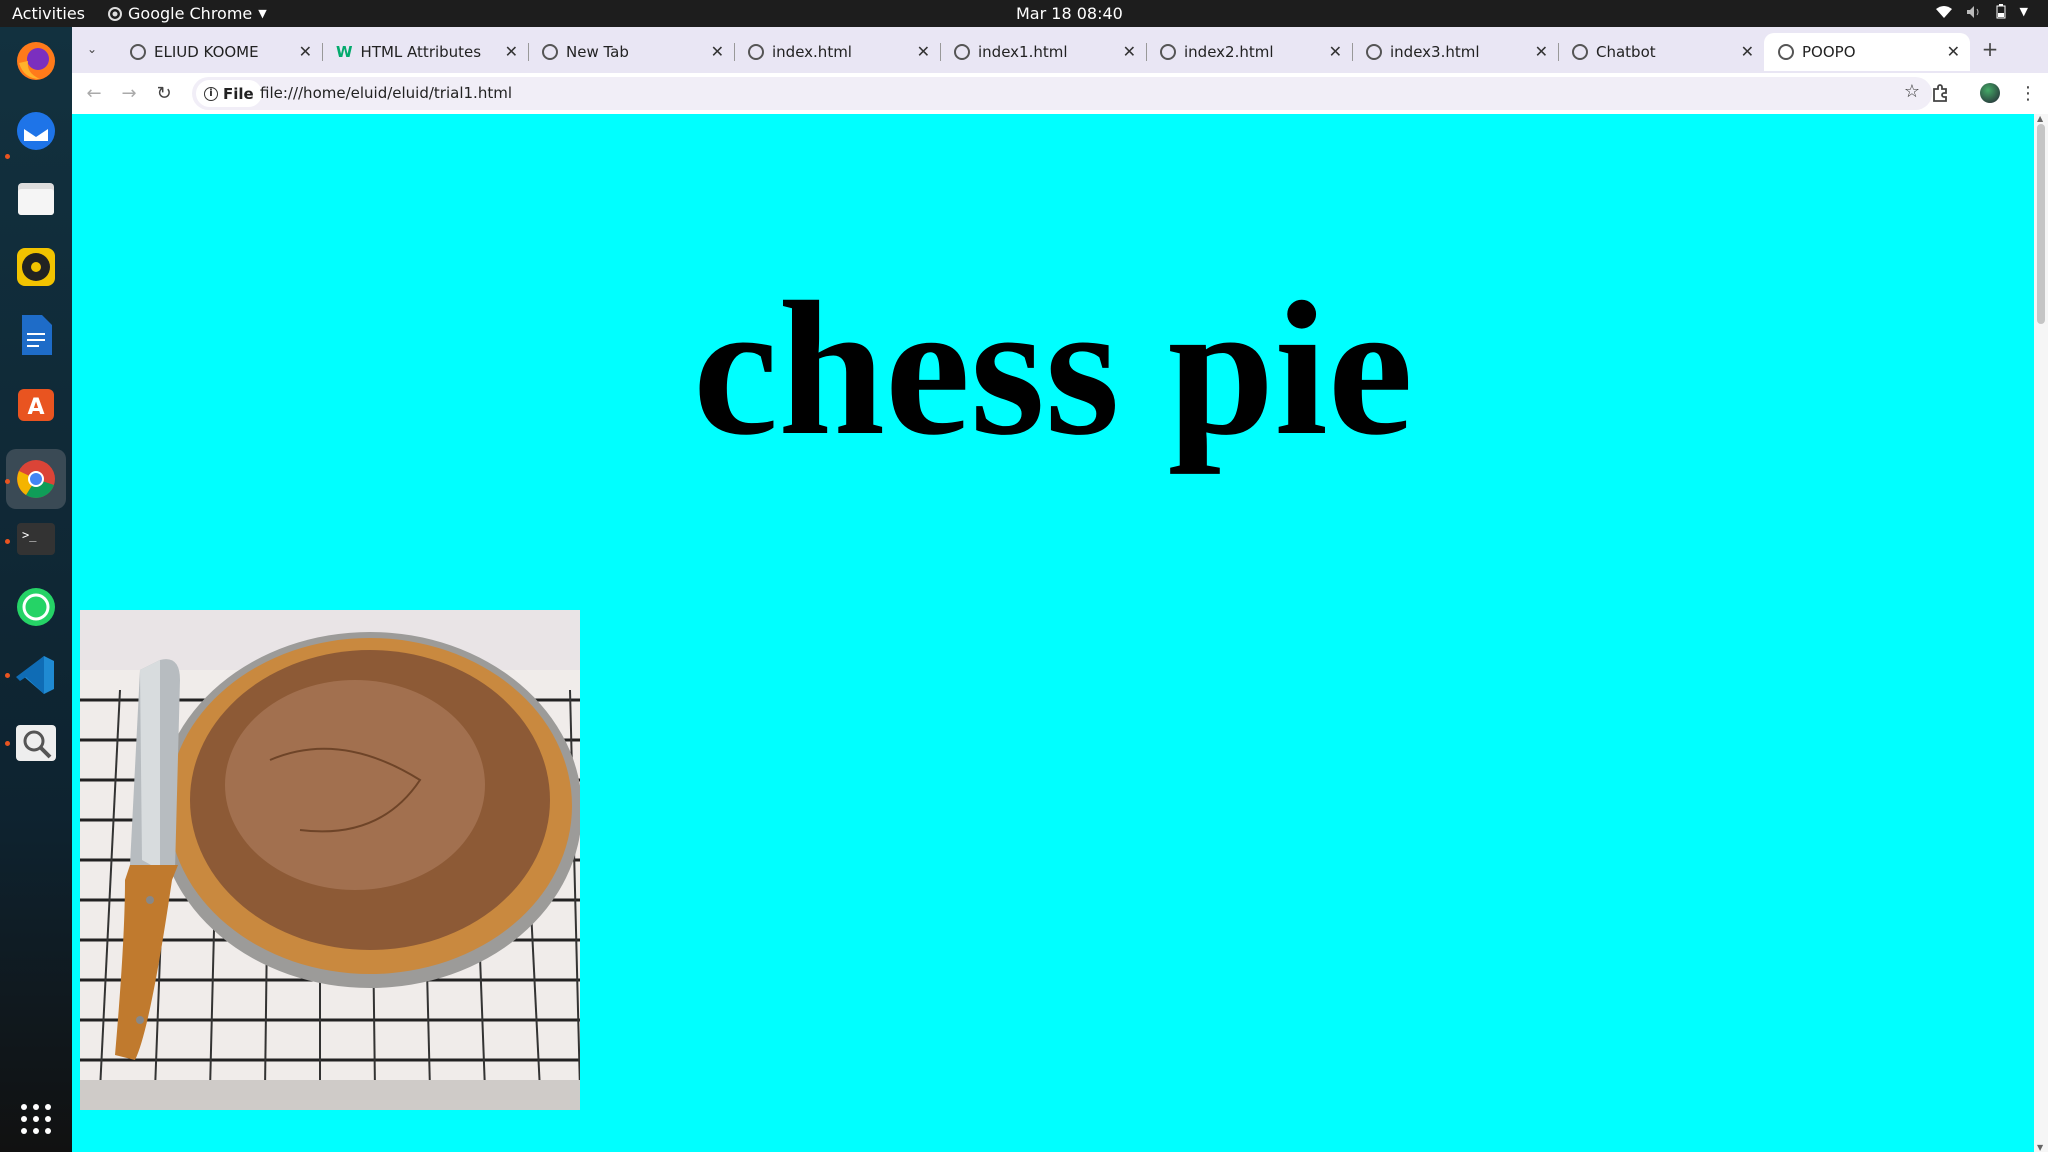  Describe the element at coordinates (36, 131) in the screenshot. I see `thunderbird-icon` at that location.